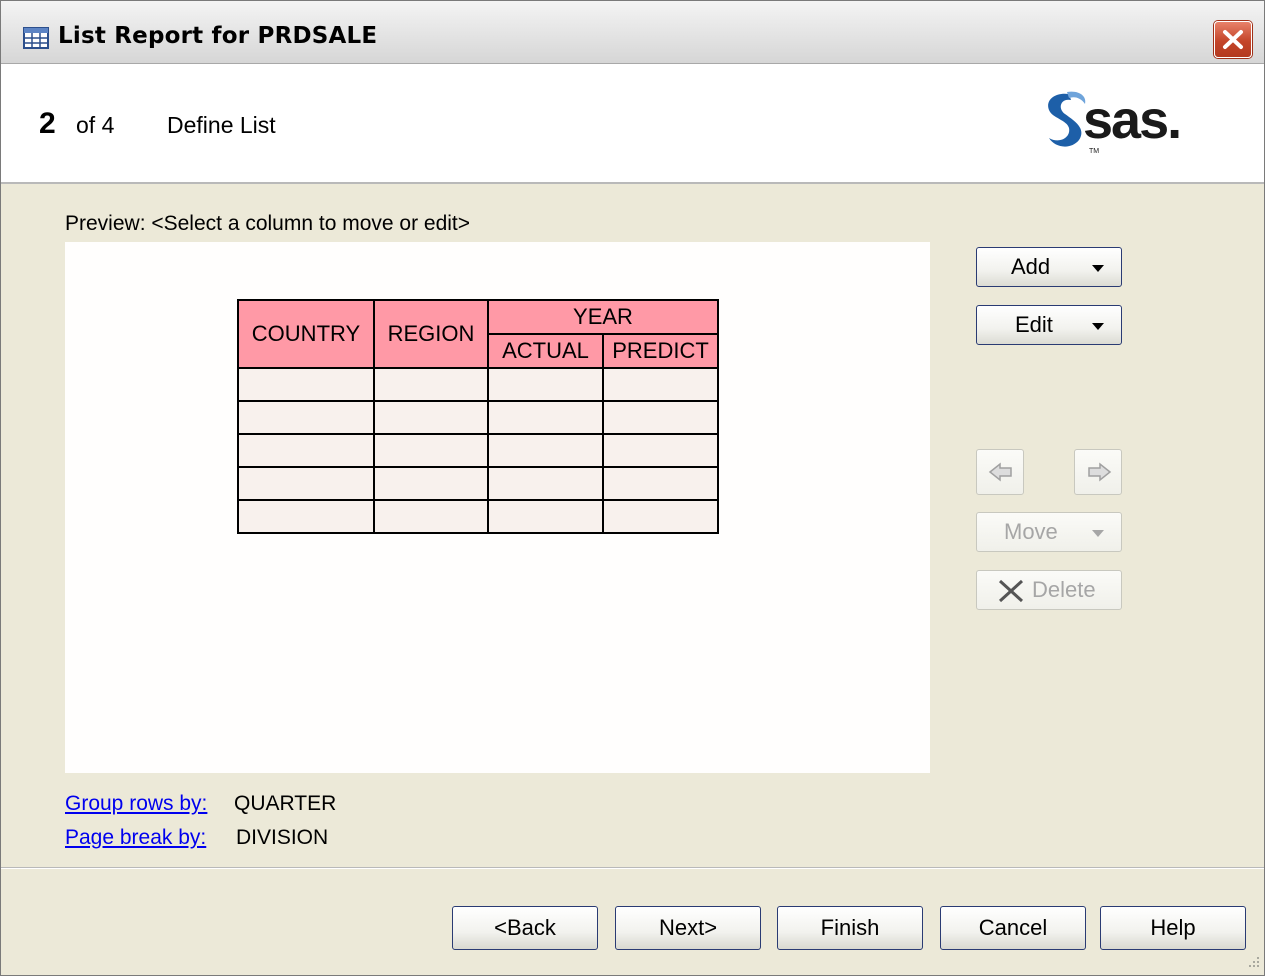 Image resolution: width=1265 pixels, height=976 pixels. What do you see at coordinates (632, 868) in the screenshot?
I see `footer-divider-highlight` at bounding box center [632, 868].